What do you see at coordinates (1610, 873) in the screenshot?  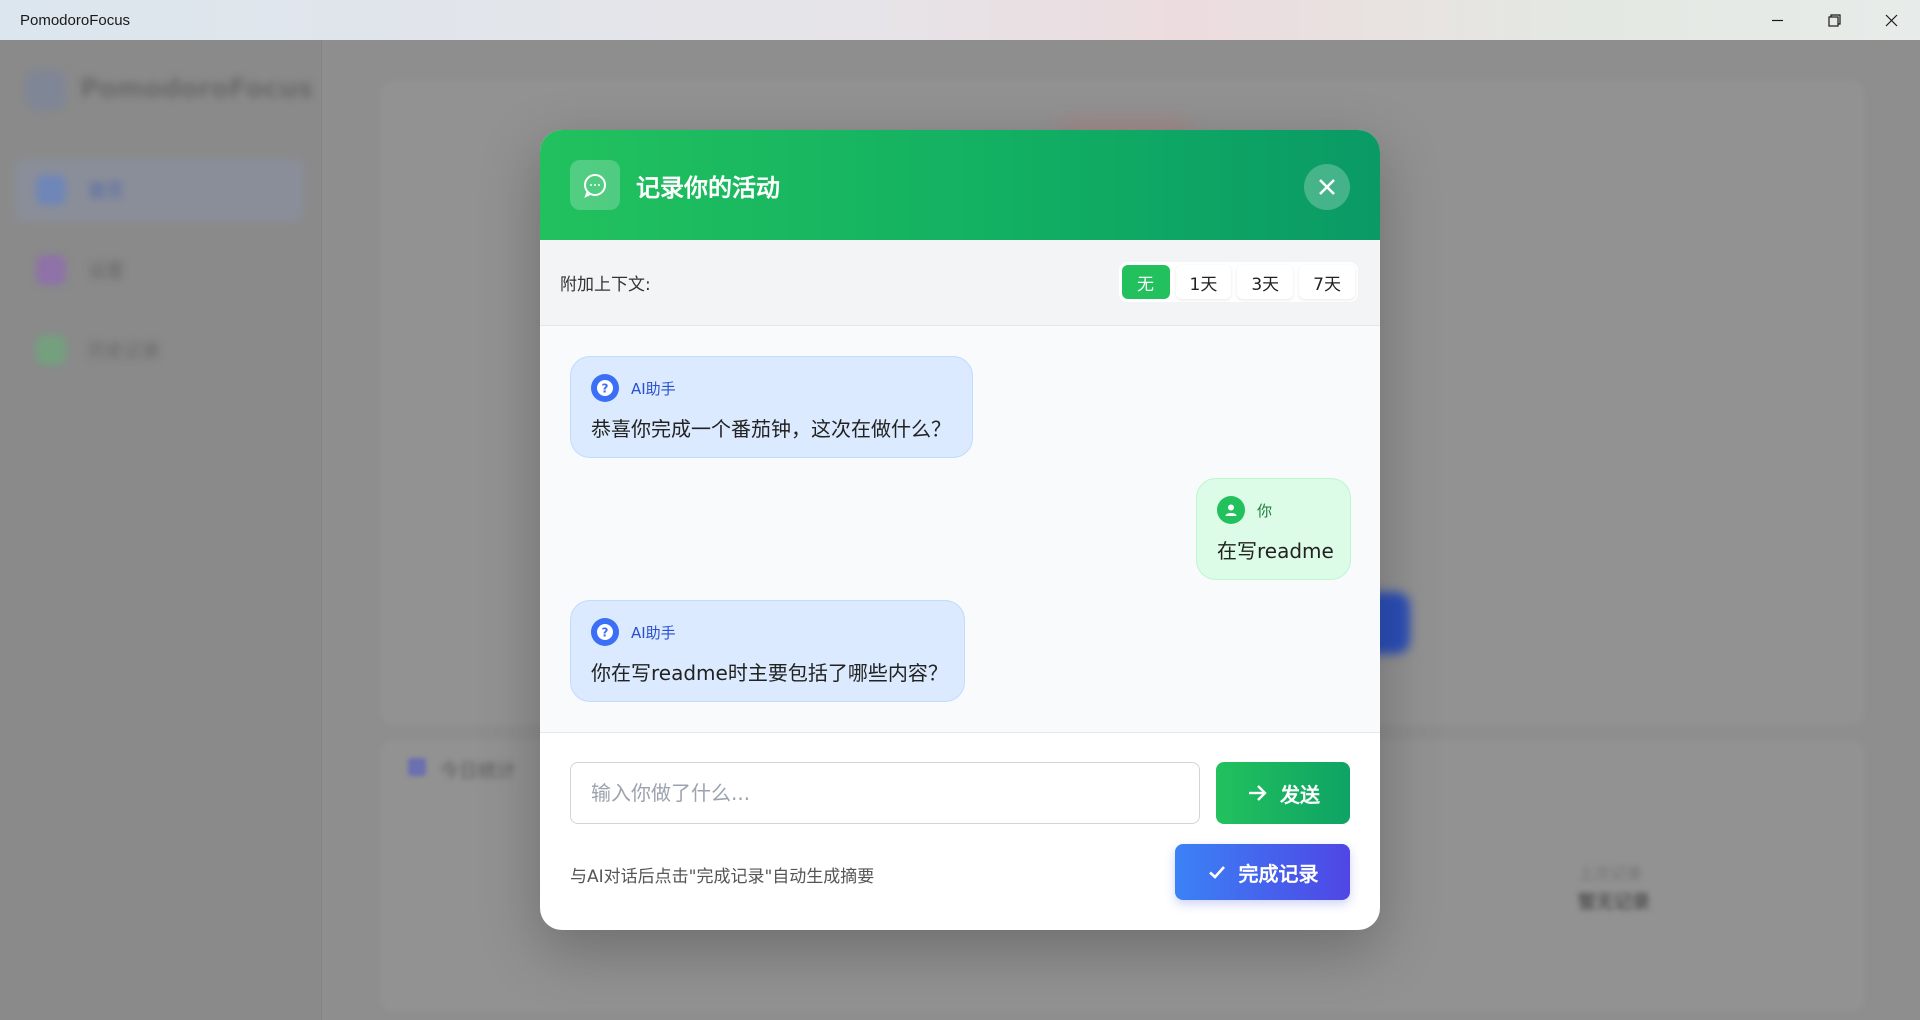 I see `stats-label: 上次记录` at bounding box center [1610, 873].